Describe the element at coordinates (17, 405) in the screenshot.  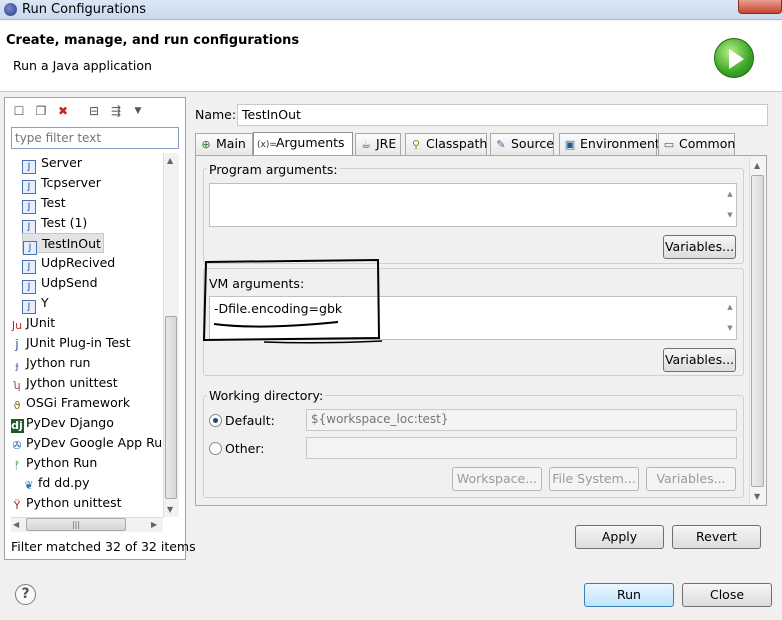
I see `osgi-icon: ϑ` at that location.